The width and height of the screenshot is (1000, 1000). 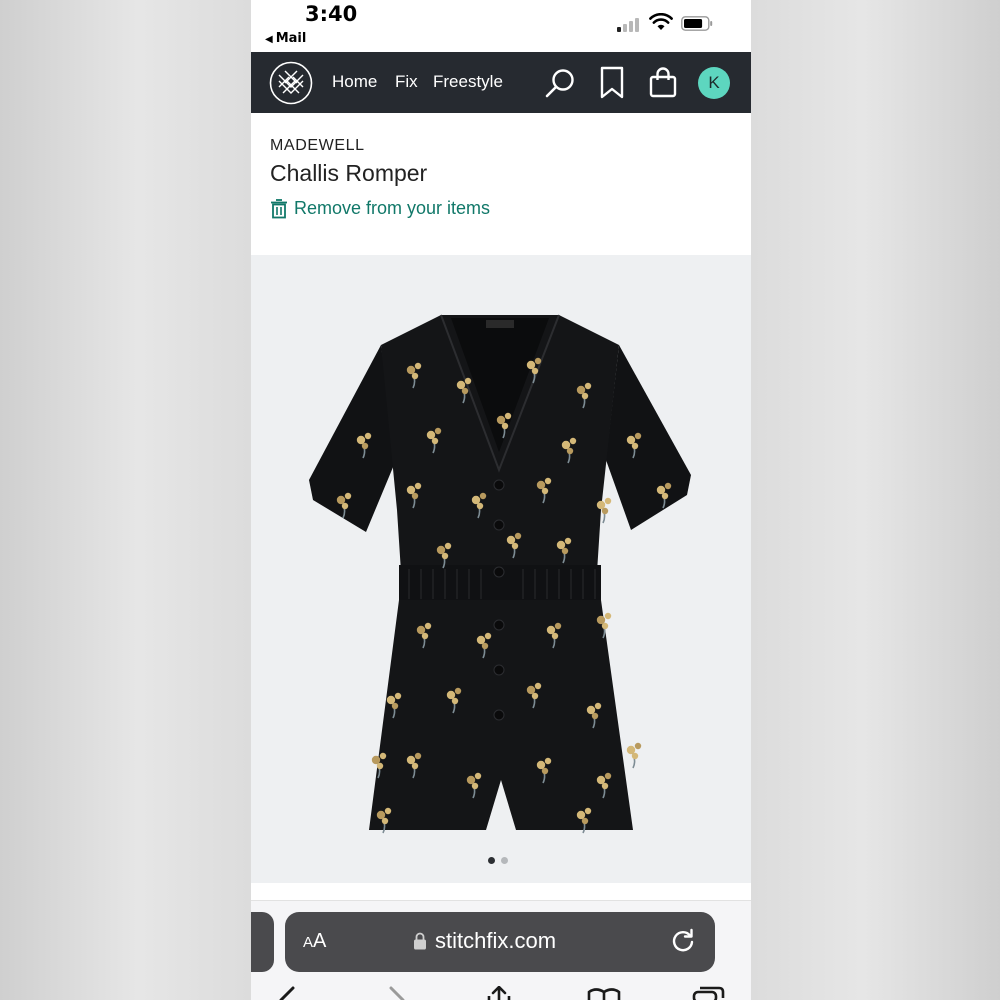 What do you see at coordinates (496, 940) in the screenshot?
I see `url-text: stitchfix.com` at bounding box center [496, 940].